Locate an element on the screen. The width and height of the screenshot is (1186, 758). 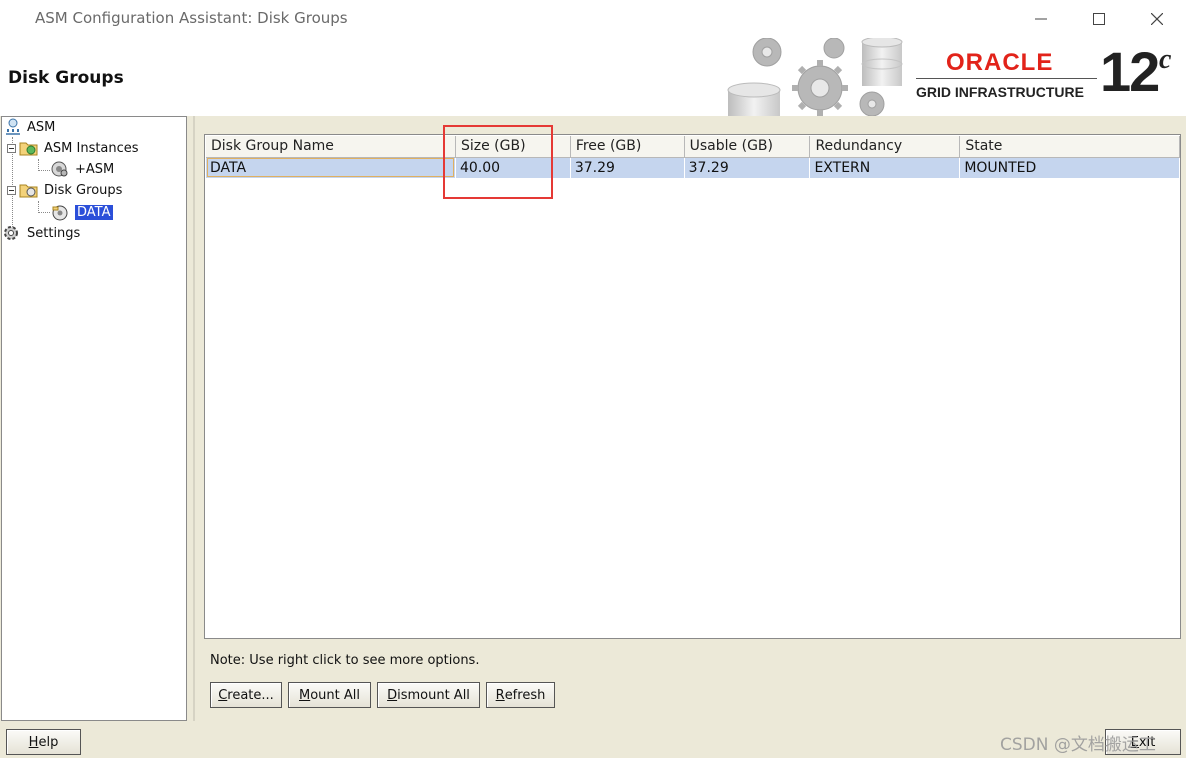
maximize-icon is located at coordinates (1099, 19).